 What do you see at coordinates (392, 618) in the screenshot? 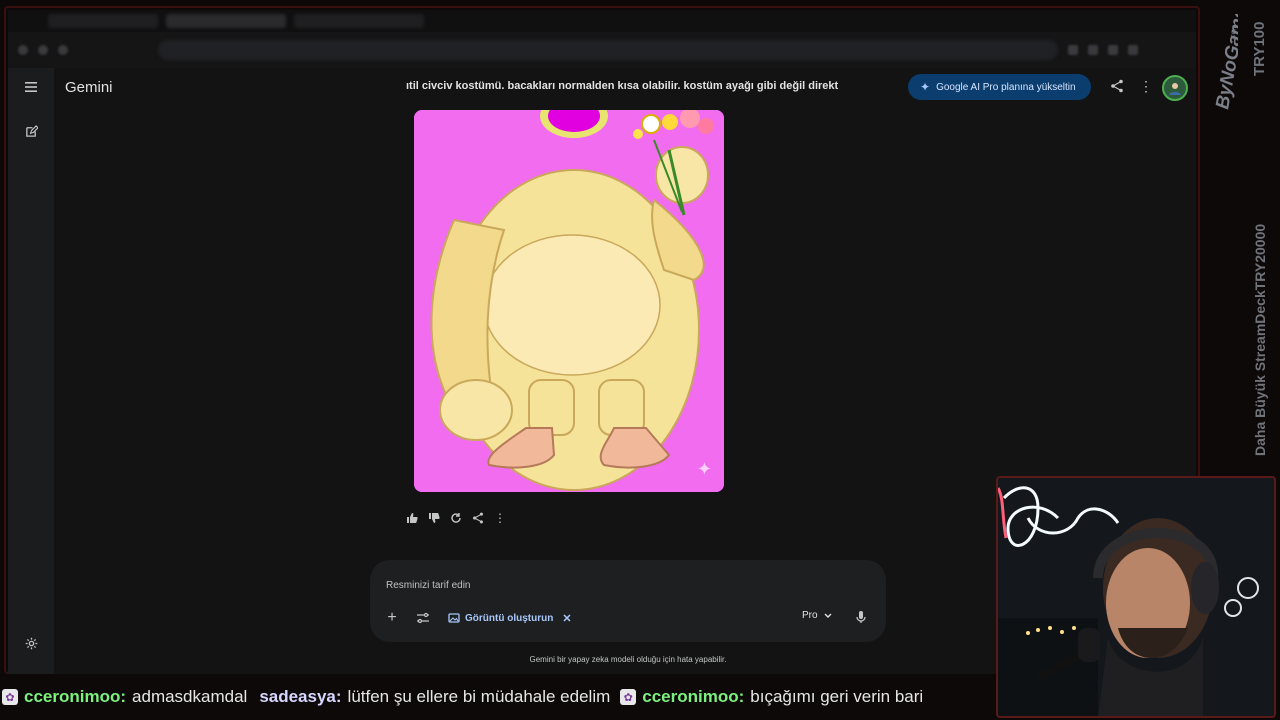
I see `plus-icon: +` at bounding box center [392, 618].